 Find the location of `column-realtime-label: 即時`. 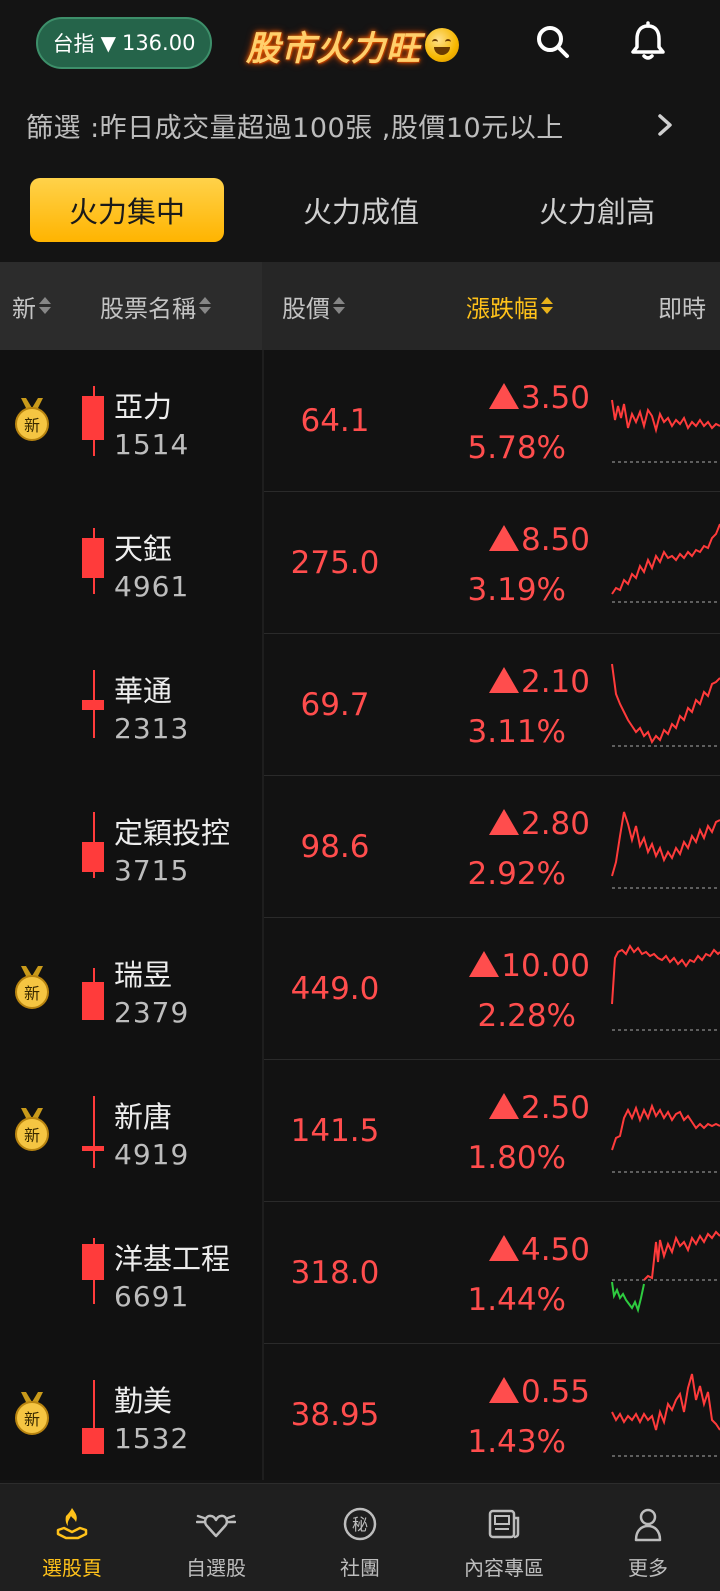

column-realtime-label: 即時 is located at coordinates (682, 308).